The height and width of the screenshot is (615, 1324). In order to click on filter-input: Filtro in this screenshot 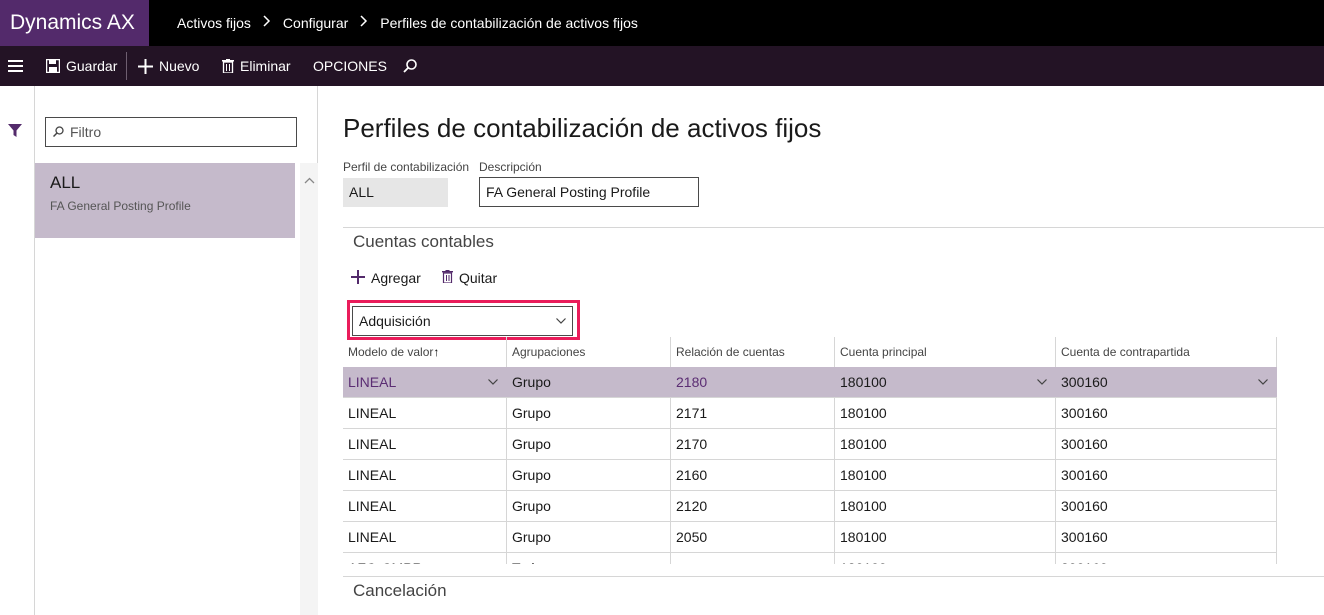, I will do `click(171, 132)`.